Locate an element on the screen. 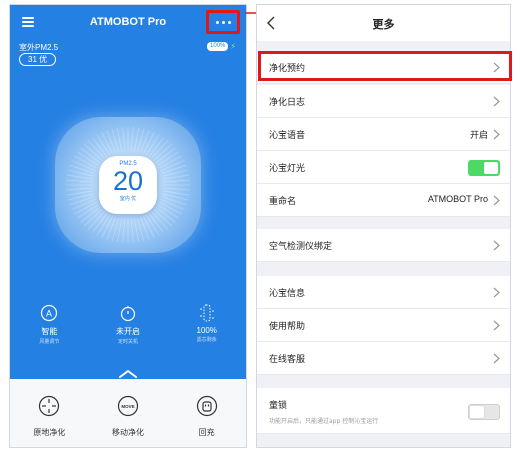 The height and width of the screenshot is (456, 520). spot-purify-icon is located at coordinates (49, 406).